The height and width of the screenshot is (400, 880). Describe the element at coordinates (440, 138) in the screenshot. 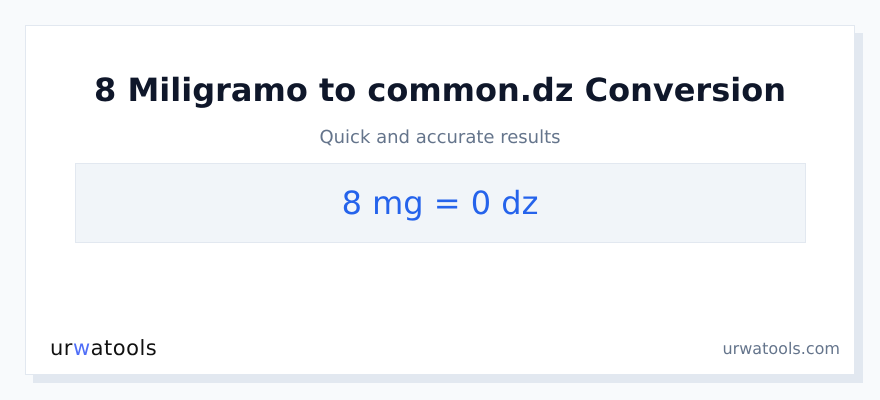

I see `subtitle: Quick and accurate results` at that location.